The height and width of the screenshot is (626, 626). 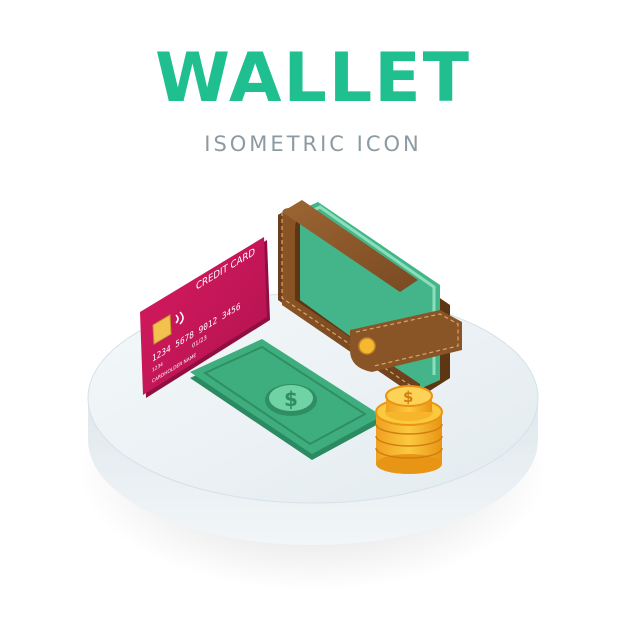 I want to click on coin-dollar-sign: $, so click(x=408, y=397).